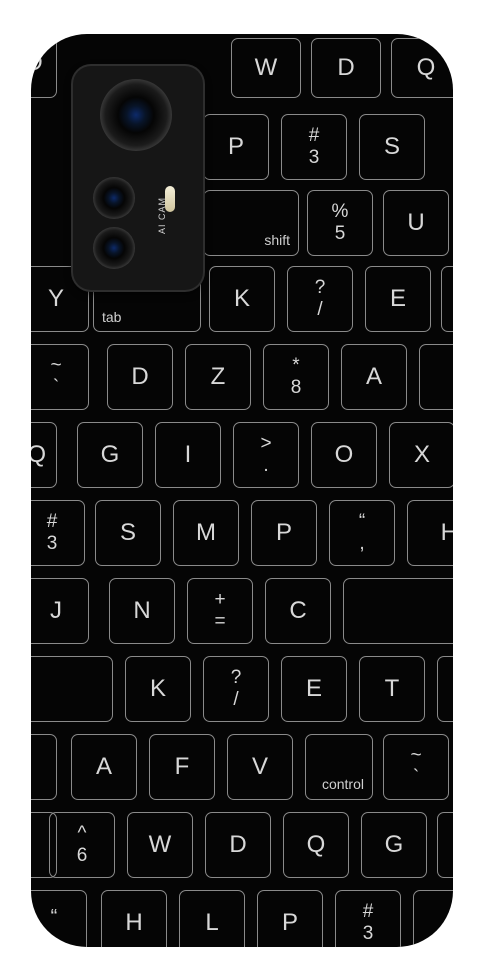  What do you see at coordinates (56, 610) in the screenshot?
I see `key-label: J` at bounding box center [56, 610].